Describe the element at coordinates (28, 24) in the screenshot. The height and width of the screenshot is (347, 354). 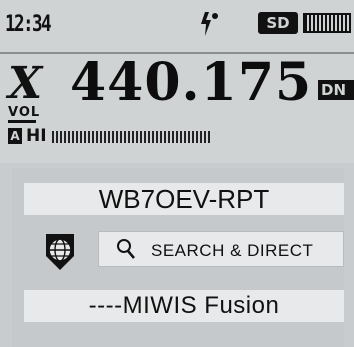
I see `clock: 12:34` at that location.